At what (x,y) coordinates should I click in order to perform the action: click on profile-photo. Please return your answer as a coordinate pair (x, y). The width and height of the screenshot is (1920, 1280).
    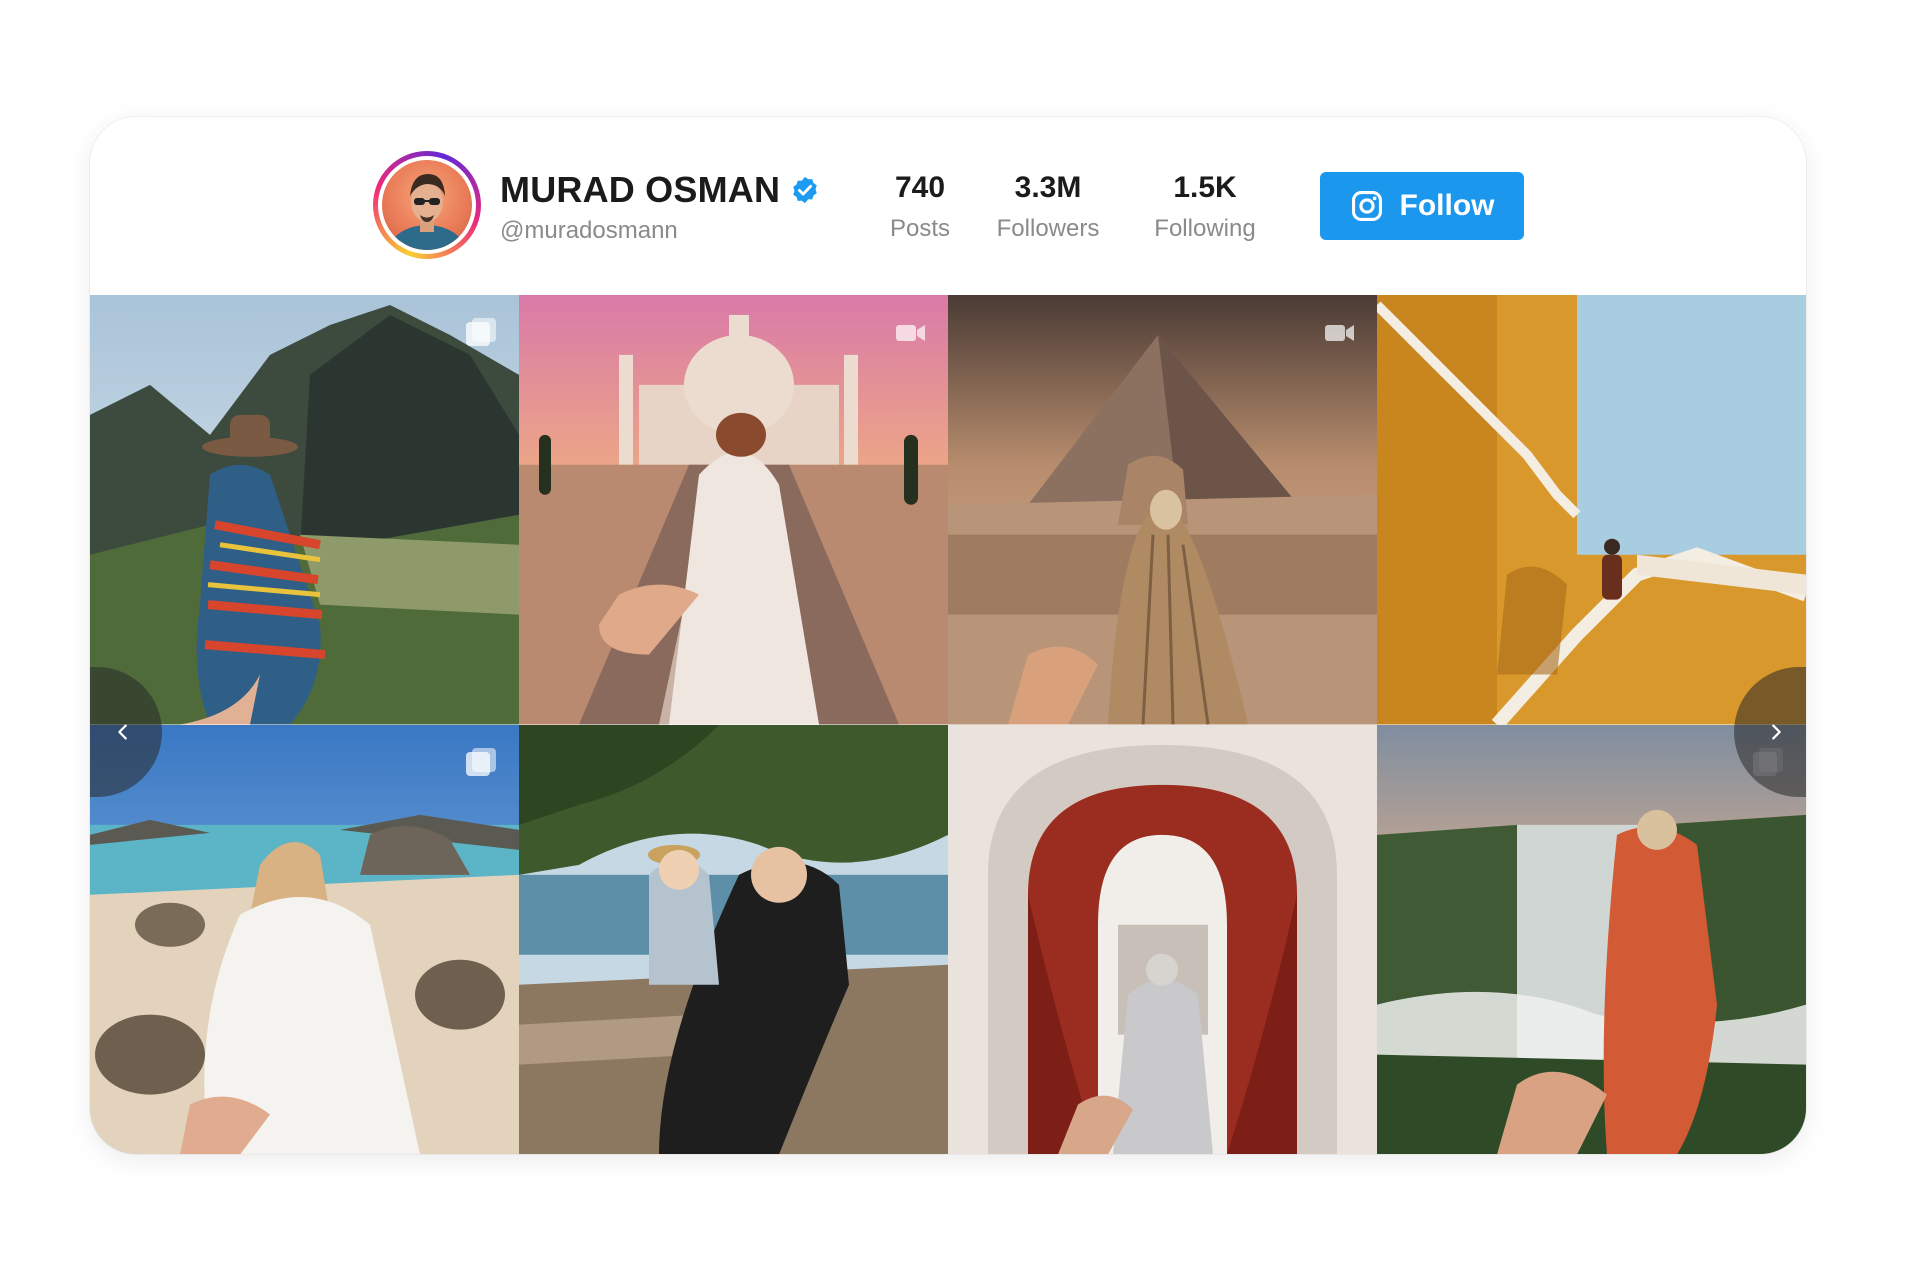
    Looking at the image, I should click on (427, 205).